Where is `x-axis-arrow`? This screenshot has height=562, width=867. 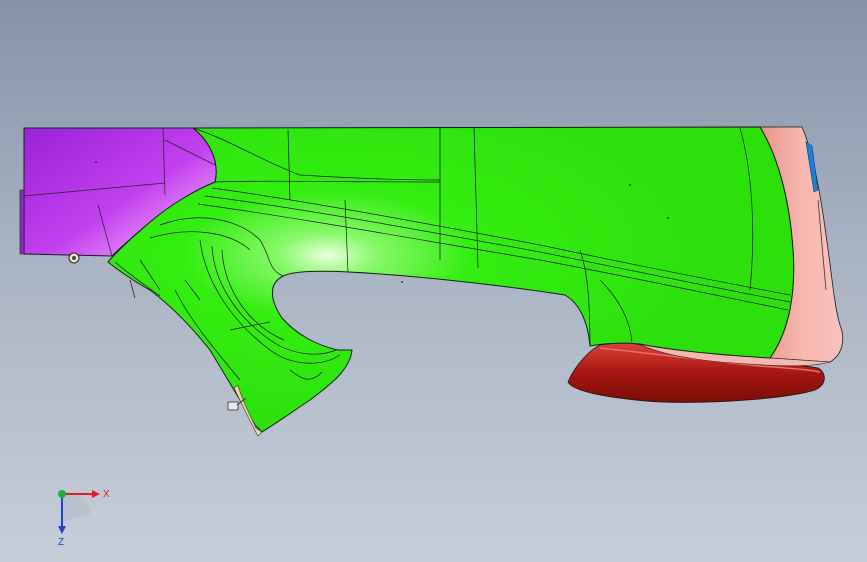
x-axis-arrow is located at coordinates (96, 494).